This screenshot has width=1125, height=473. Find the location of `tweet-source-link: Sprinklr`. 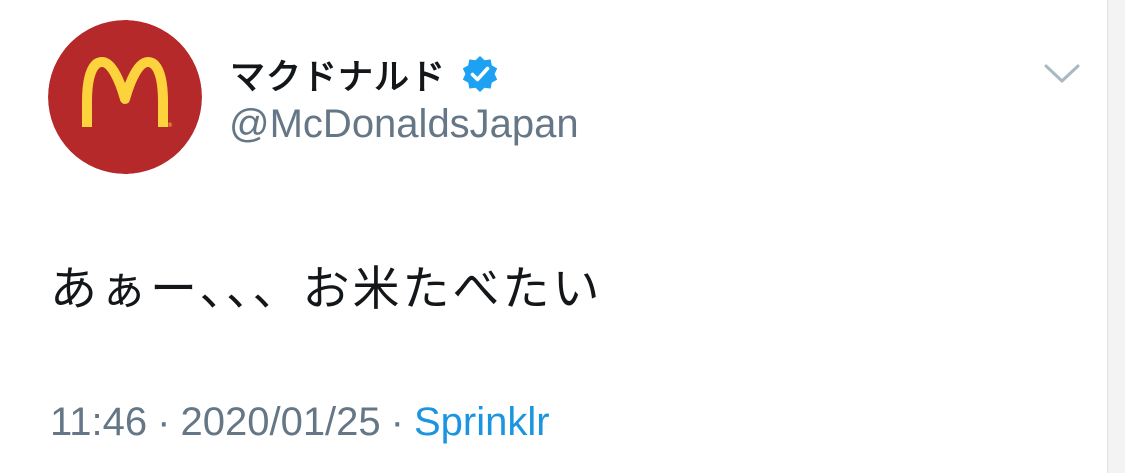

tweet-source-link: Sprinklr is located at coordinates (482, 422).